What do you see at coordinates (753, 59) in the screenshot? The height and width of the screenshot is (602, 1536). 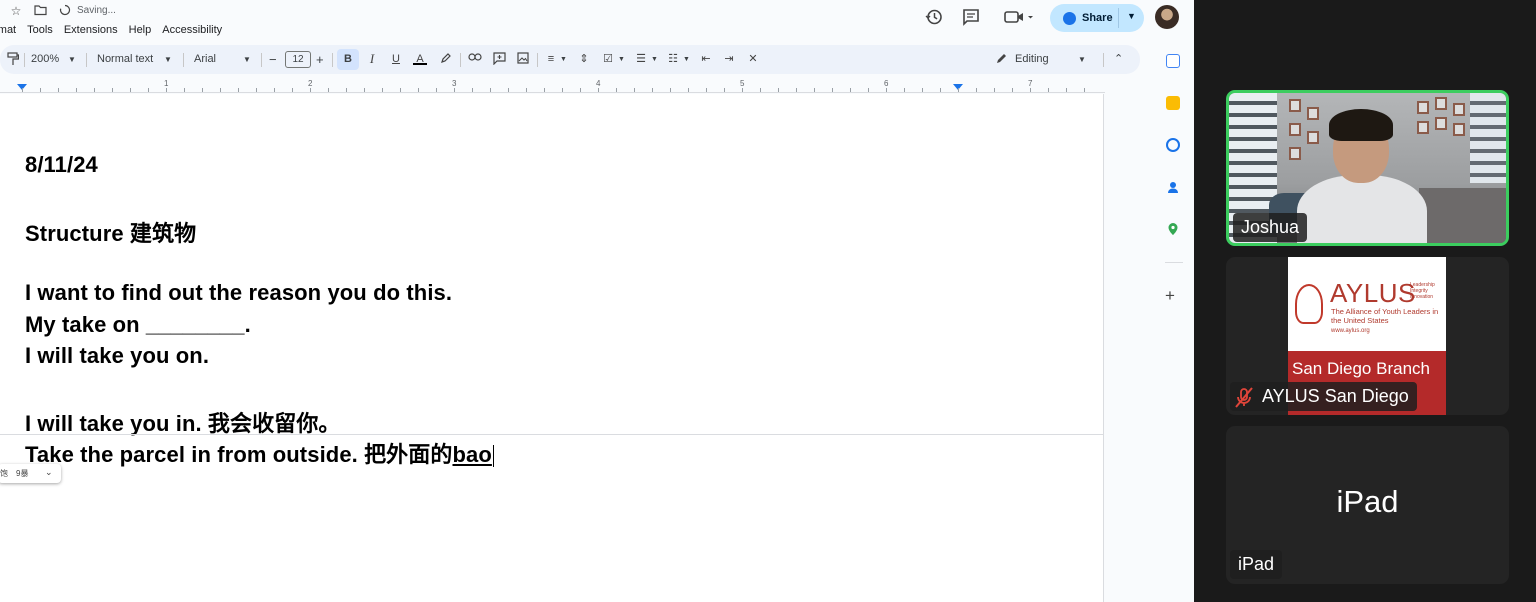 I see `clear-formatting-icon: ✕` at bounding box center [753, 59].